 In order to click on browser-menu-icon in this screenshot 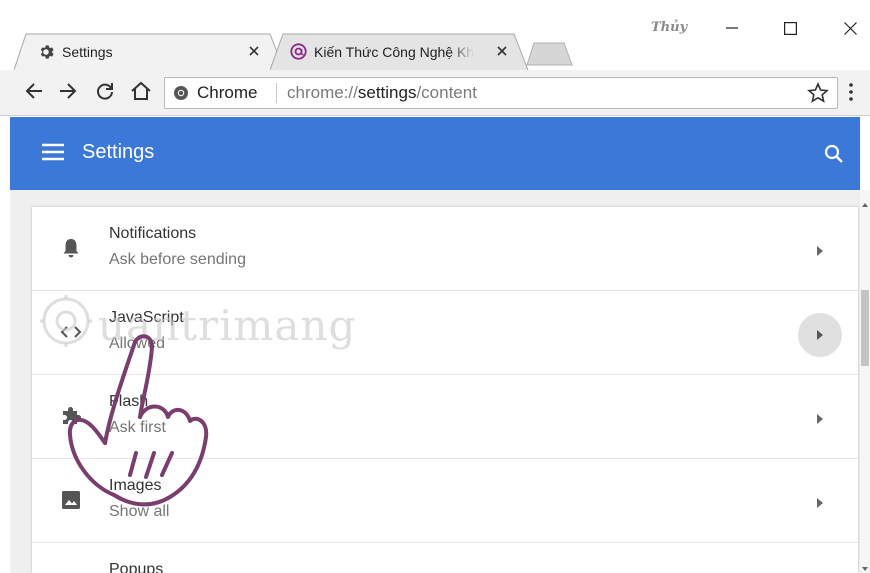, I will do `click(851, 94)`.